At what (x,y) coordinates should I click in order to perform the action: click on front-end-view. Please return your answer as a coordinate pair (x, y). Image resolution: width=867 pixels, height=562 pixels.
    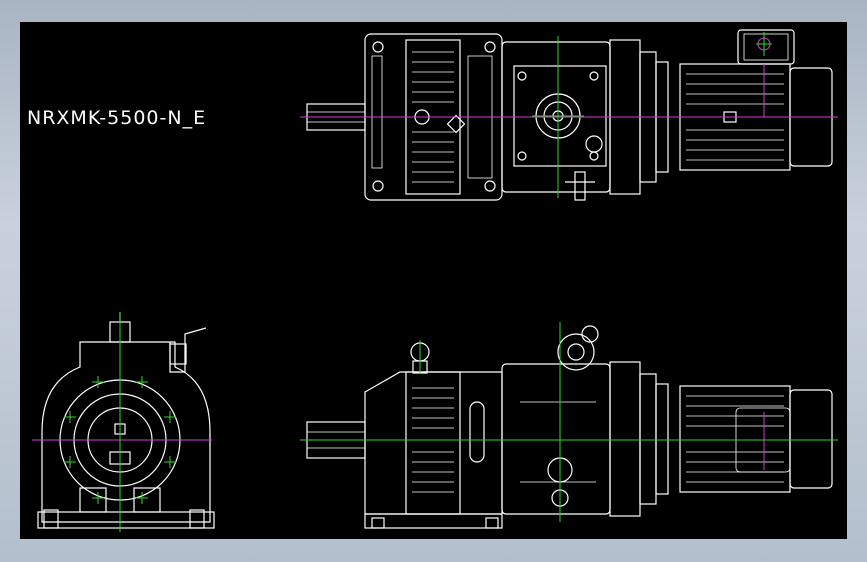
    Looking at the image, I should click on (123, 422).